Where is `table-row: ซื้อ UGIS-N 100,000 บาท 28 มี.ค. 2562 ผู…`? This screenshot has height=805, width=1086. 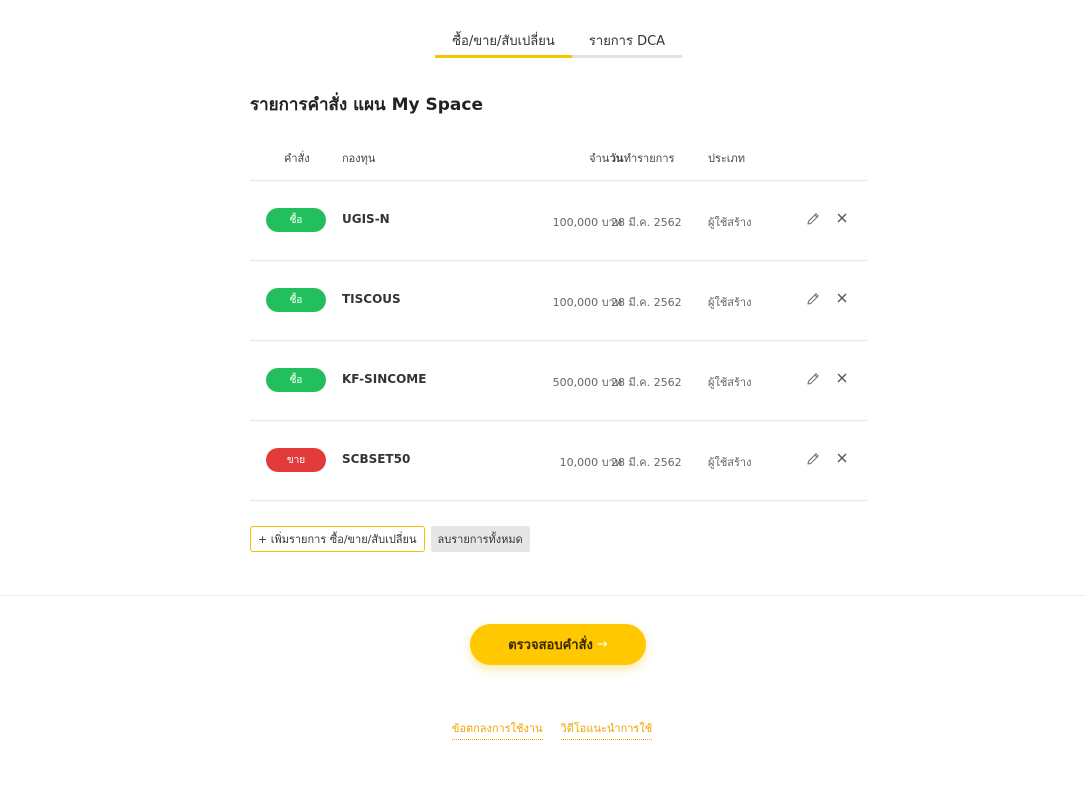
table-row: ซื้อ UGIS-N 100,000 บาท 28 มี.ค. 2562 ผู… is located at coordinates (558, 221).